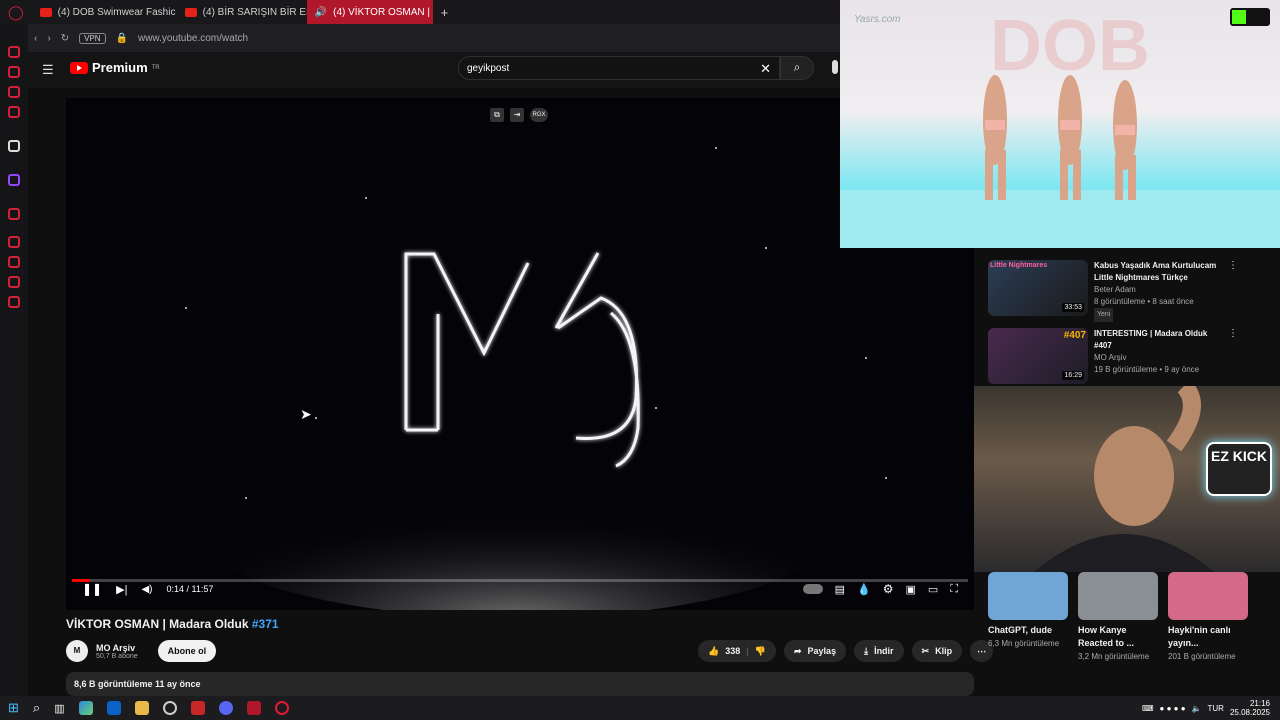  I want to click on youtube-logo: Premium TR, so click(115, 67).